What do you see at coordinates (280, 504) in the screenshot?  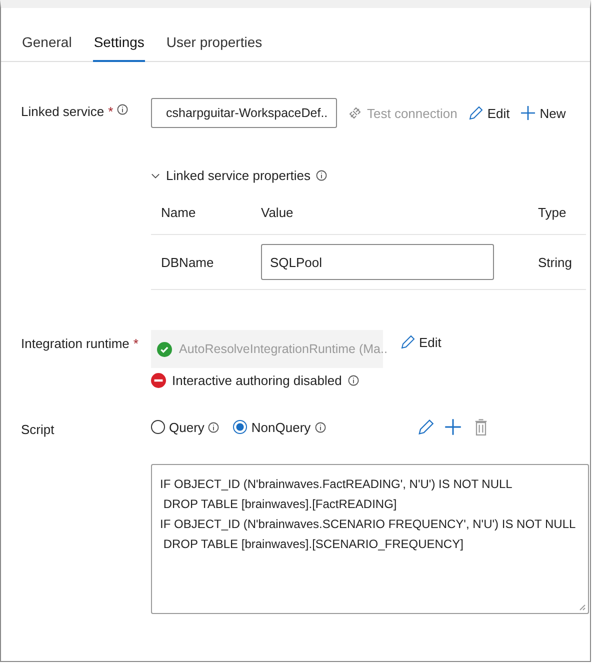 I see `code-line: DROP TABLE [brainwaves].[FactREADING]` at bounding box center [280, 504].